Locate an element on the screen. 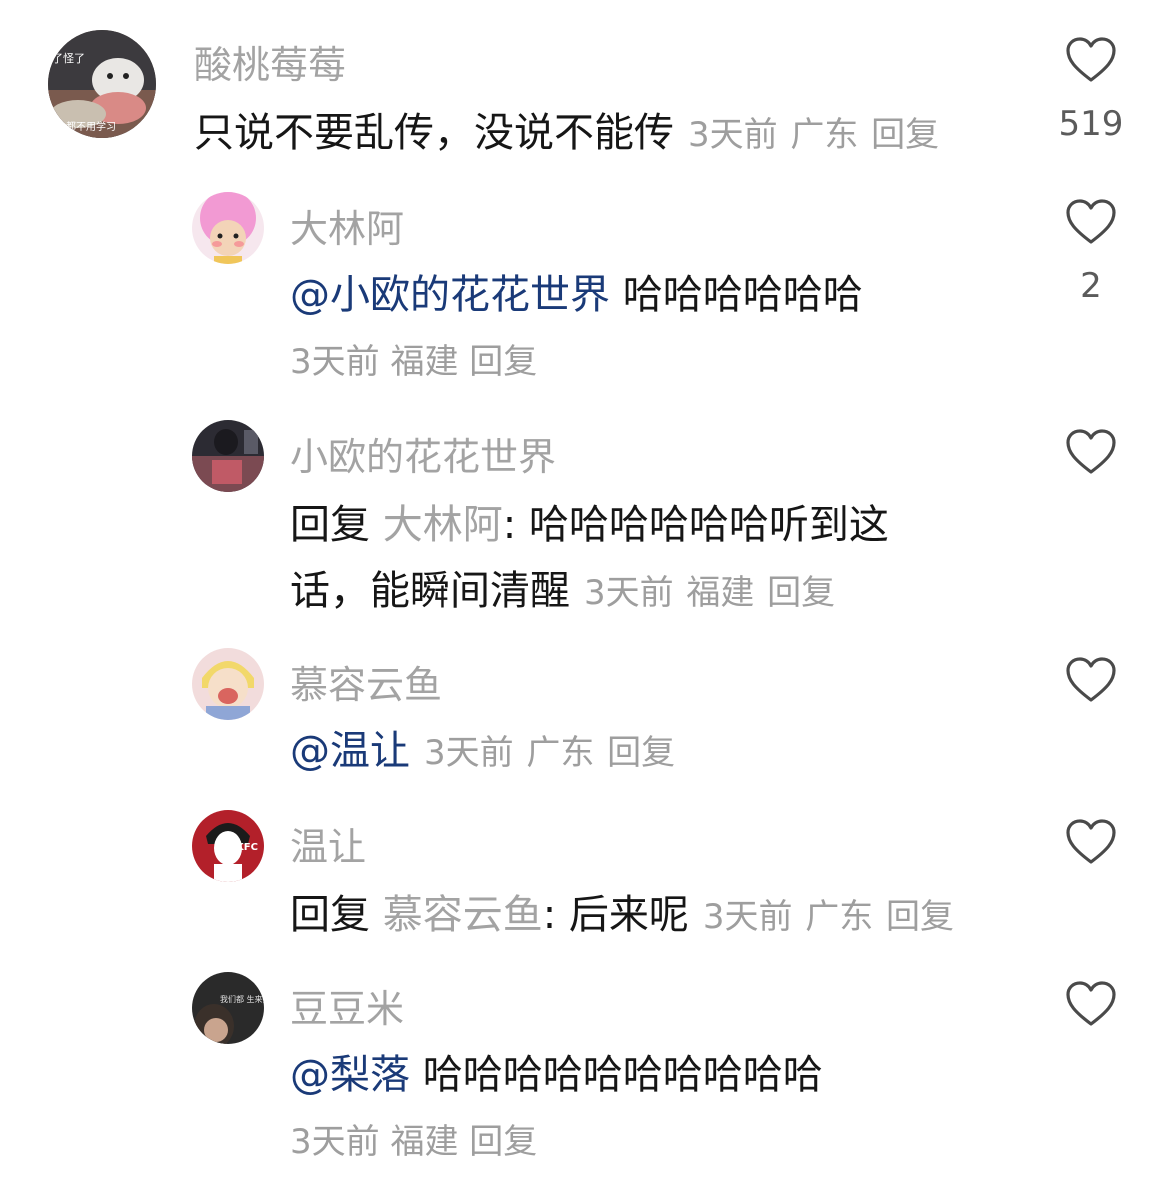 The height and width of the screenshot is (1200, 1170). comment-text: 话，能瞬间清醒 is located at coordinates (430, 591).